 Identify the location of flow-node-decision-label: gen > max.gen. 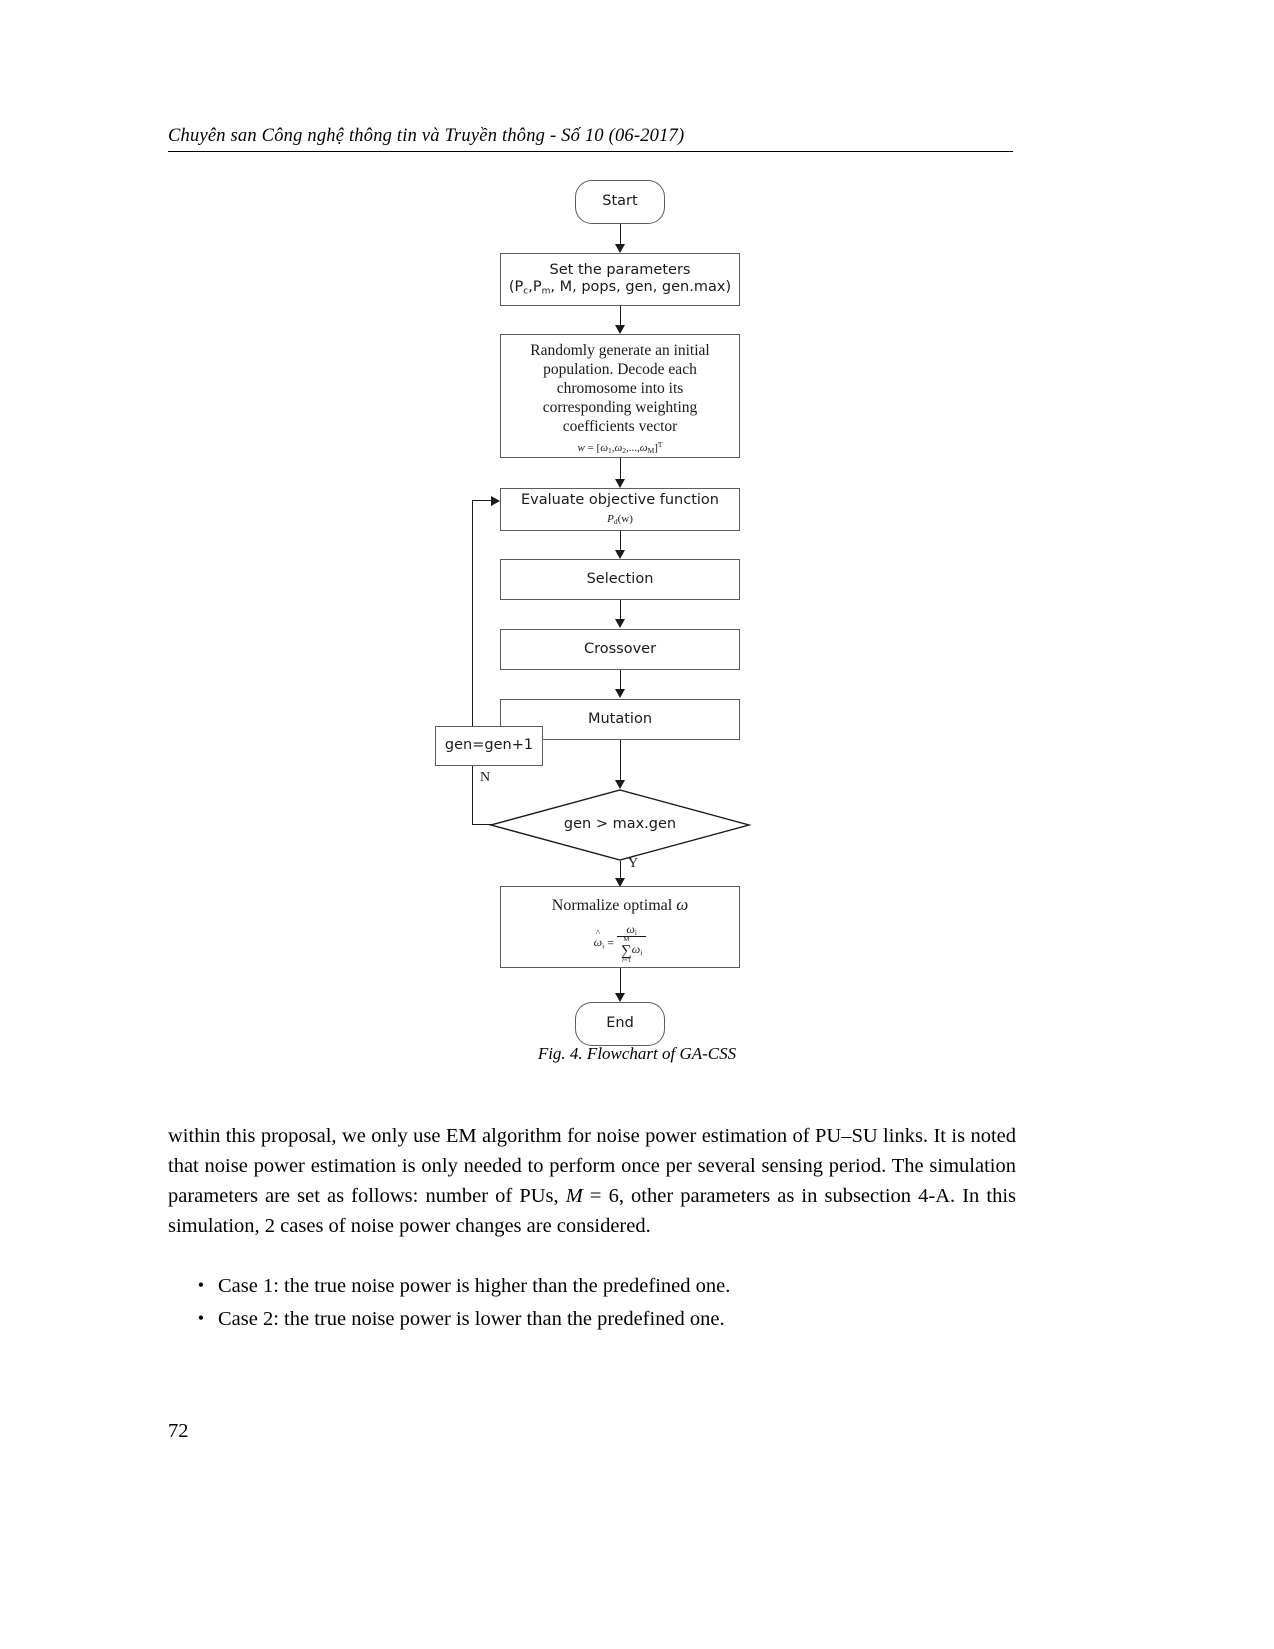
(620, 824).